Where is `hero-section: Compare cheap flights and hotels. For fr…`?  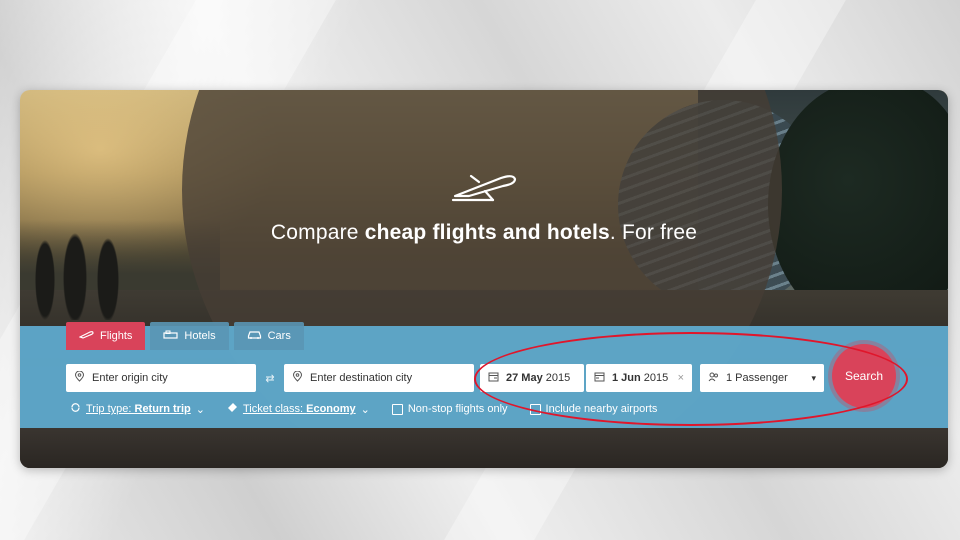
hero-section: Compare cheap flights and hotels. For fr… is located at coordinates (484, 207).